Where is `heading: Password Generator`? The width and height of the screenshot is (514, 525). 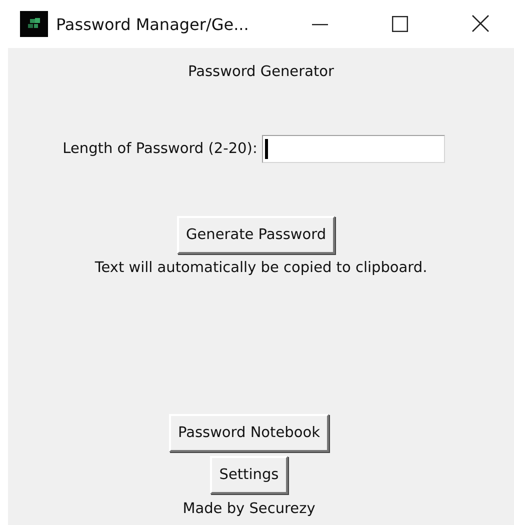
heading: Password Generator is located at coordinates (261, 72).